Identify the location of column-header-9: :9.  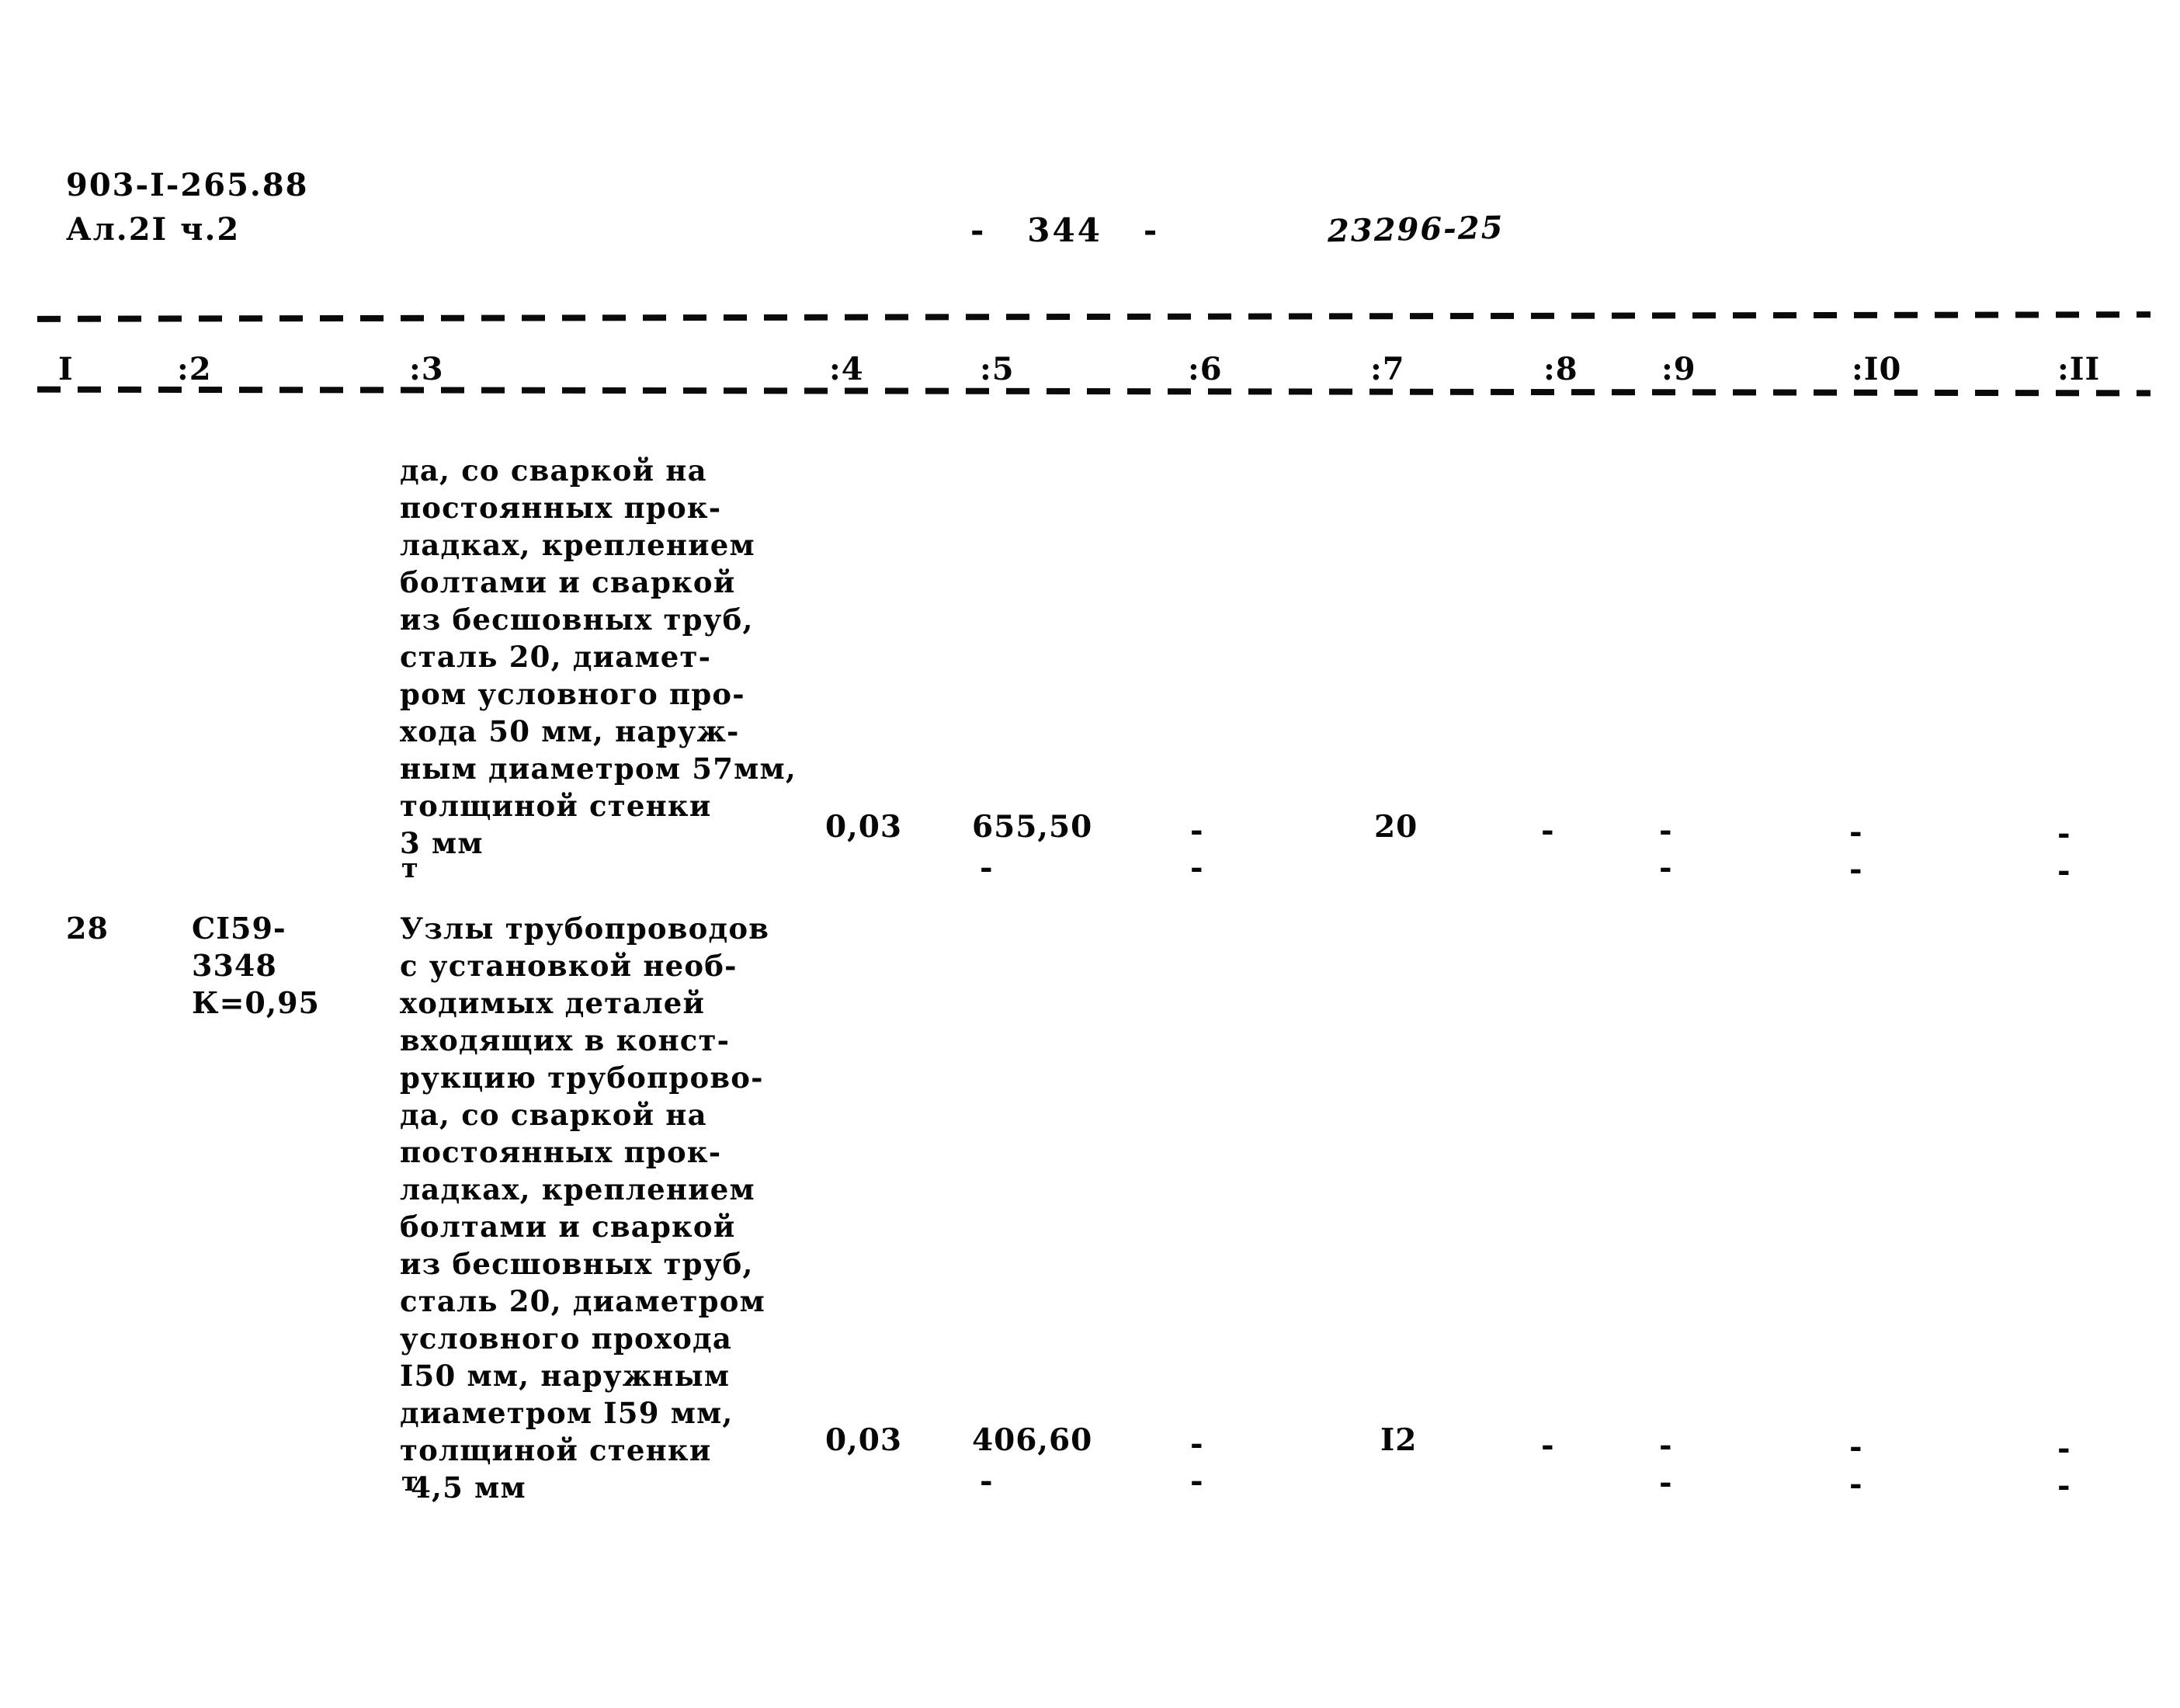
(1678, 369).